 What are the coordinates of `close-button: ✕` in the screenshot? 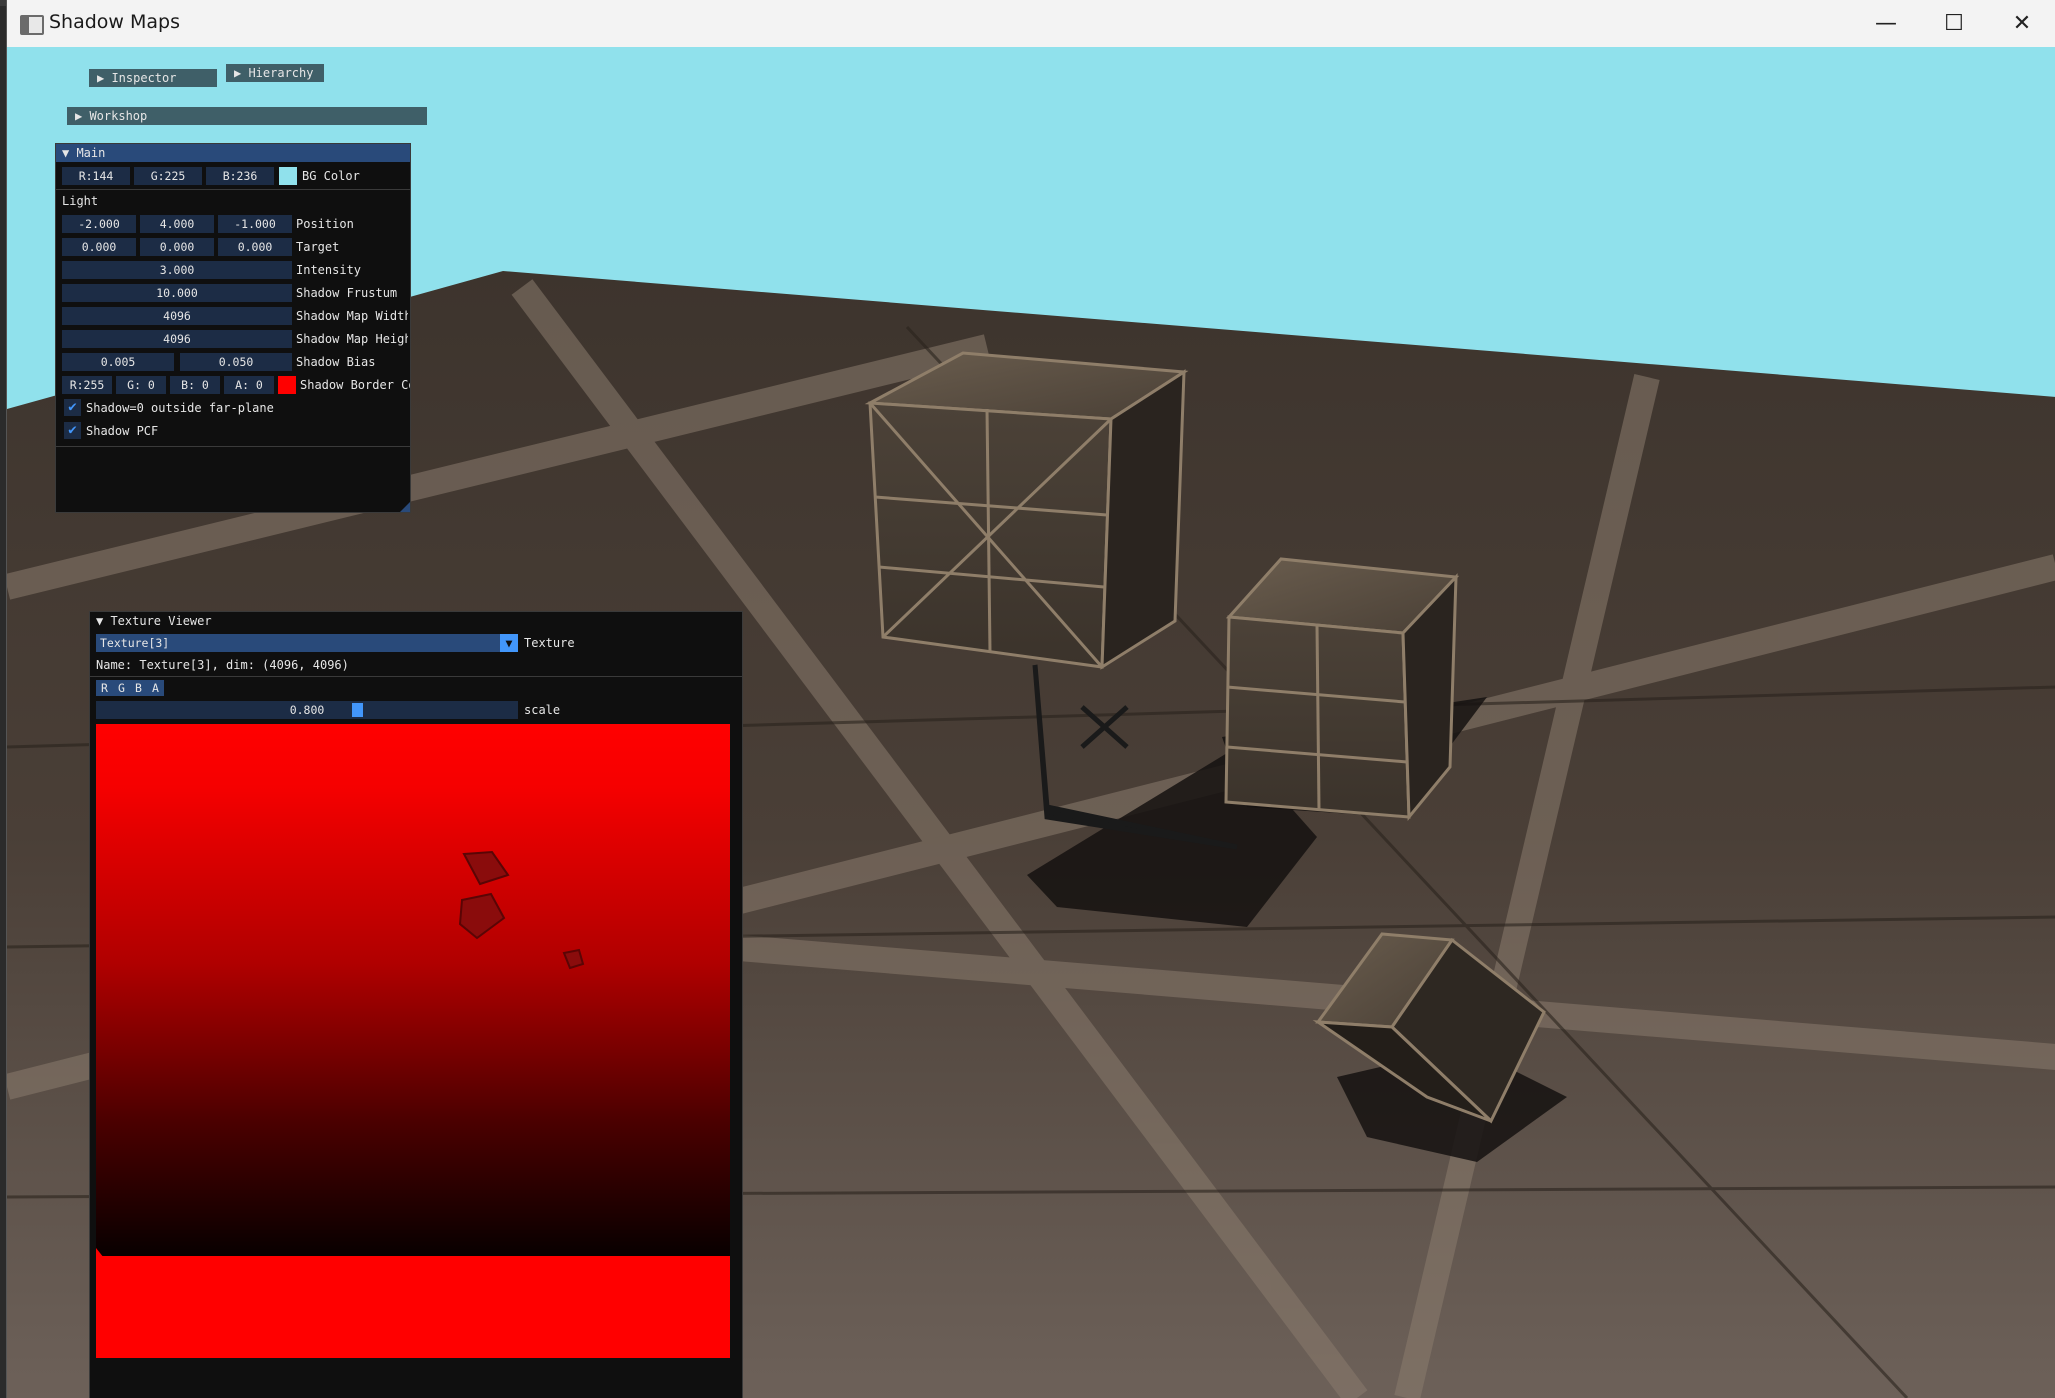 It's located at (2021, 23).